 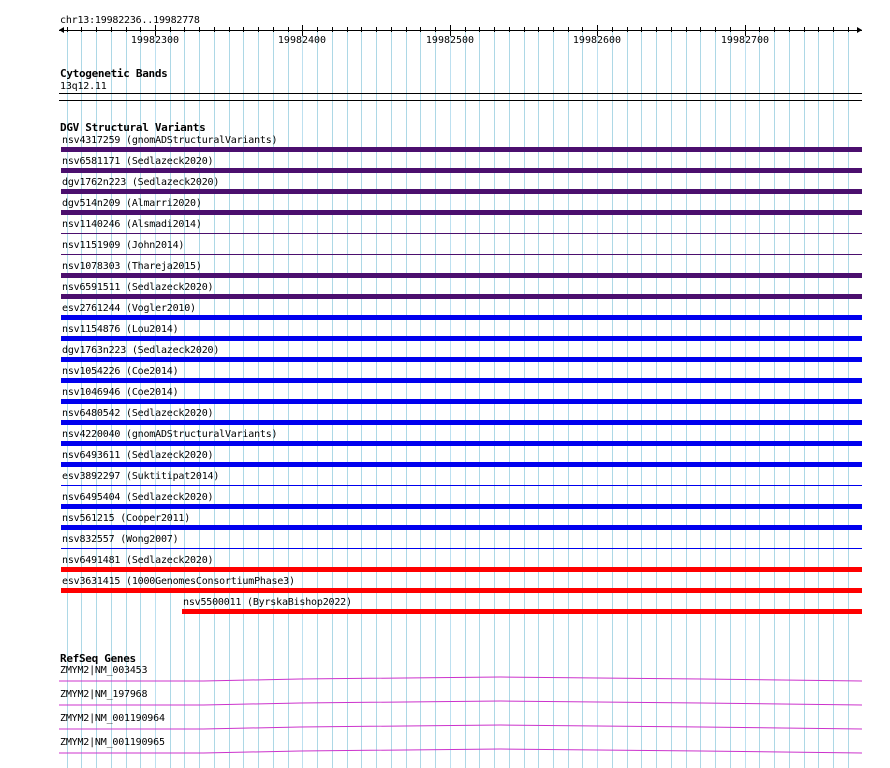 What do you see at coordinates (460, 30) in the screenshot?
I see `ruler-line` at bounding box center [460, 30].